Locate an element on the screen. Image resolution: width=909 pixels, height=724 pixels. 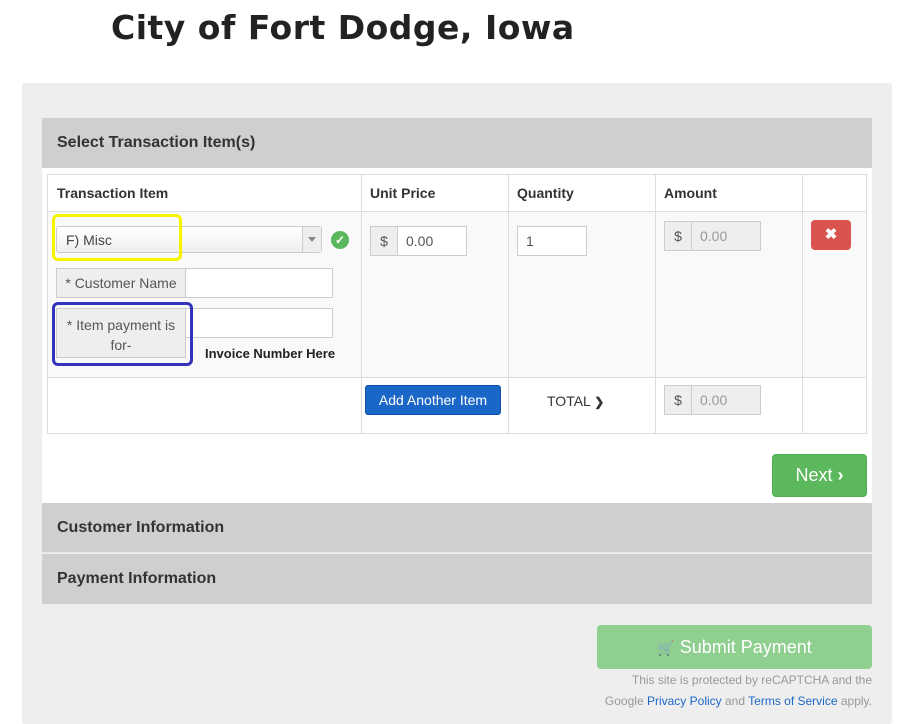
total-currency: $ is located at coordinates (678, 400).